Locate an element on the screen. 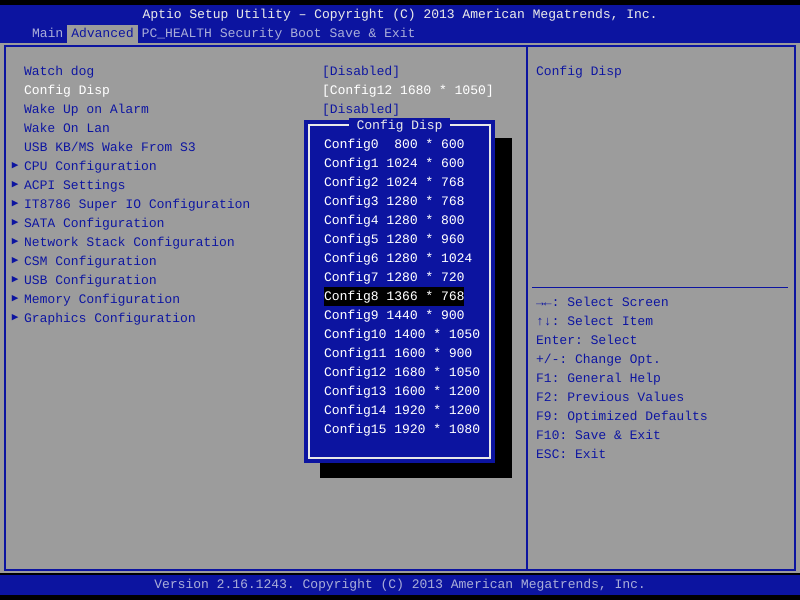 The width and height of the screenshot is (800, 600). setting-label: Watch dog is located at coordinates (173, 71).